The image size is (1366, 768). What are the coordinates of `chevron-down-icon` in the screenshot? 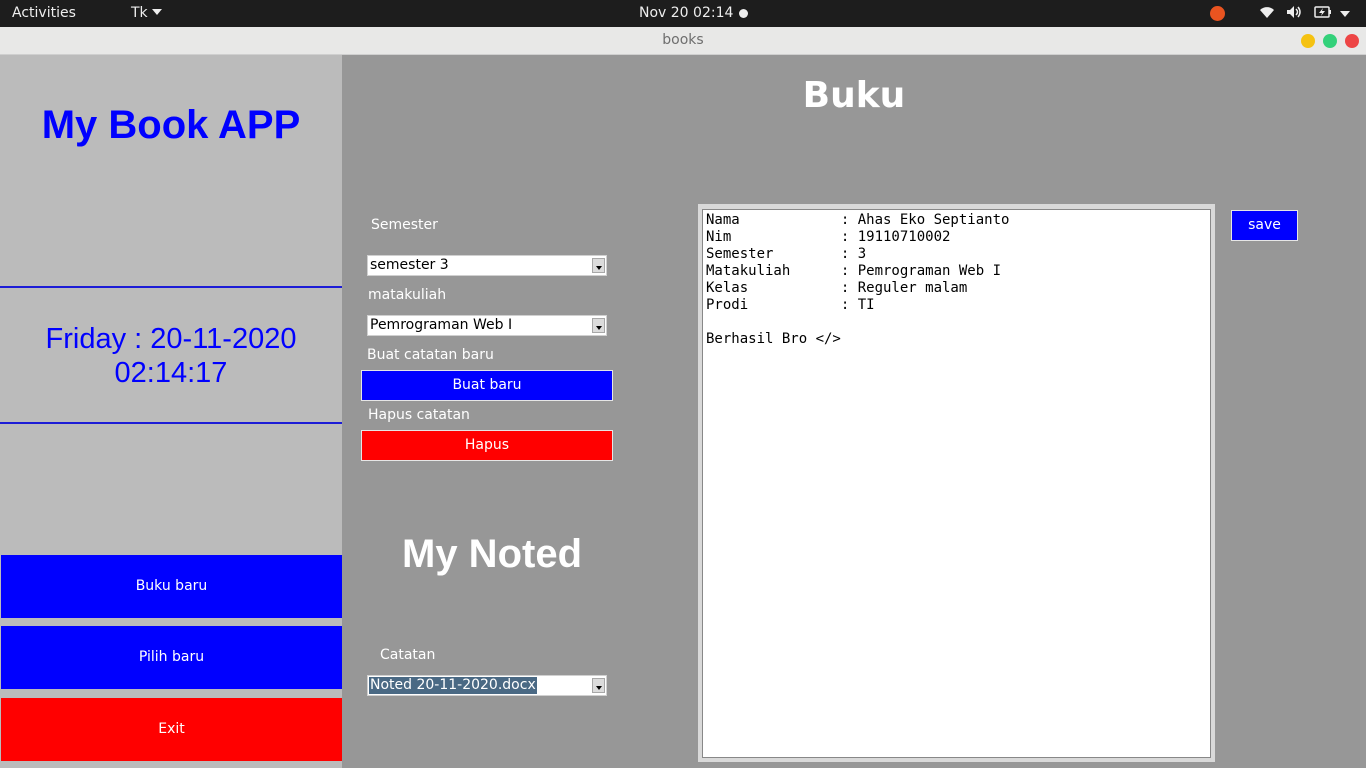 It's located at (156, 12).